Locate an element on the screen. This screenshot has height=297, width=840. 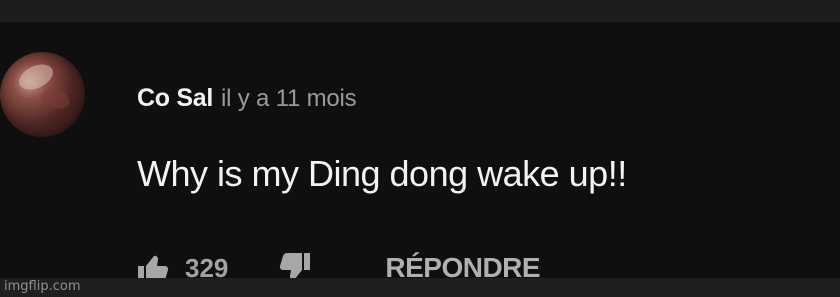
comment-timestamp: il y a 11 mois is located at coordinates (289, 98).